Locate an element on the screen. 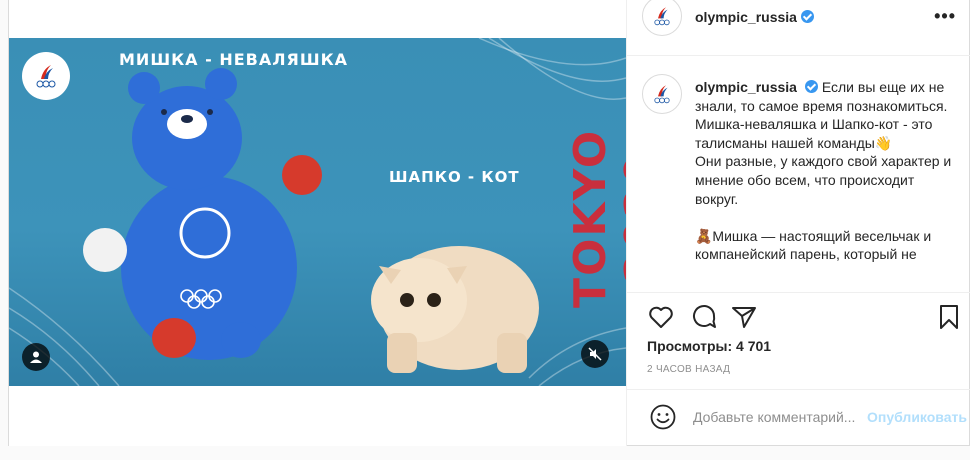 The image size is (970, 460). comment-input is located at coordinates (780, 417).